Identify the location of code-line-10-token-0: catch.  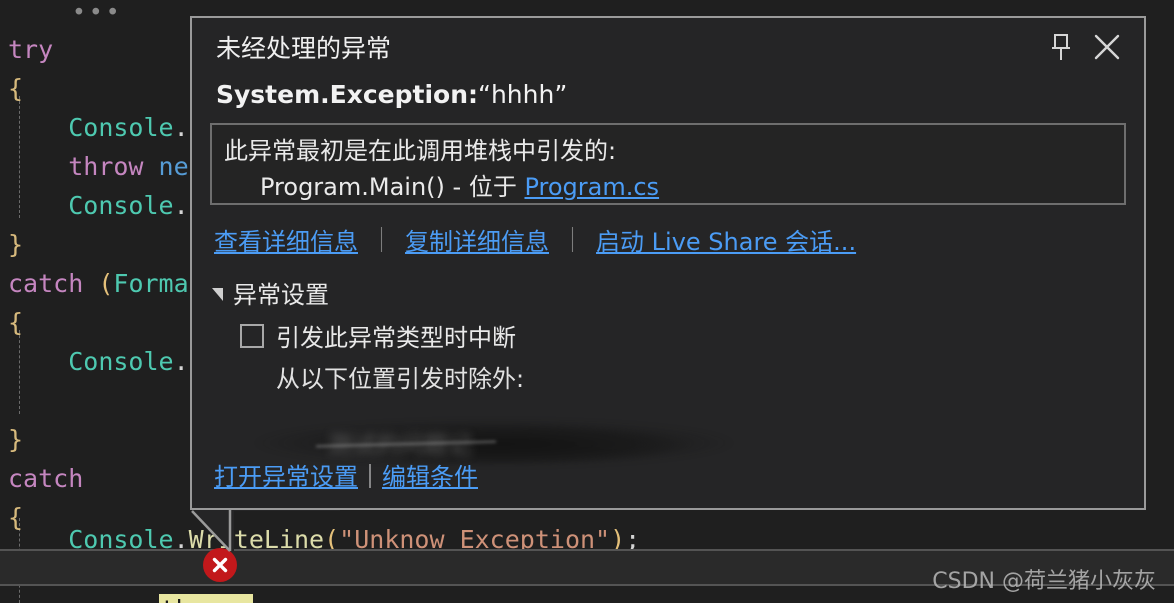
(46, 478).